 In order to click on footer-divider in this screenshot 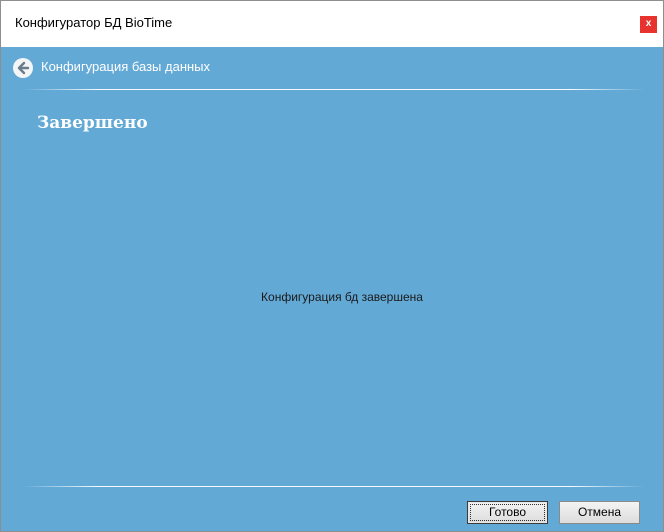, I will do `click(334, 486)`.